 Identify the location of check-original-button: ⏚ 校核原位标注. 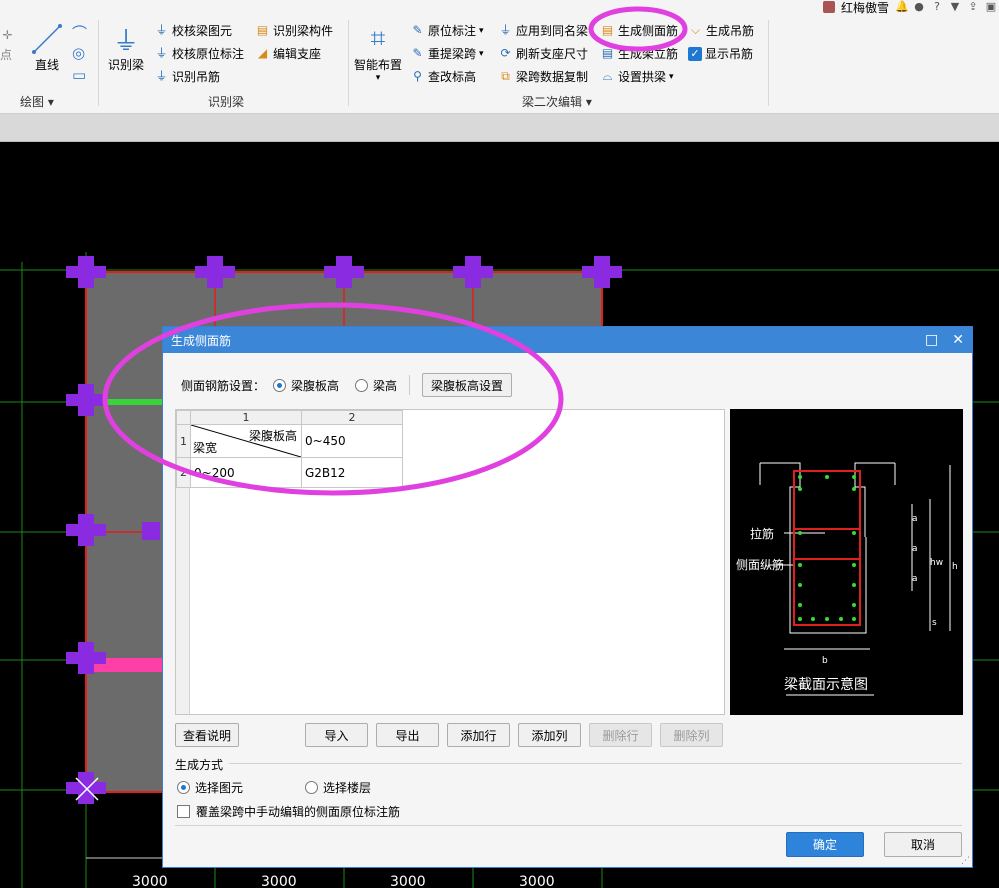
(199, 53).